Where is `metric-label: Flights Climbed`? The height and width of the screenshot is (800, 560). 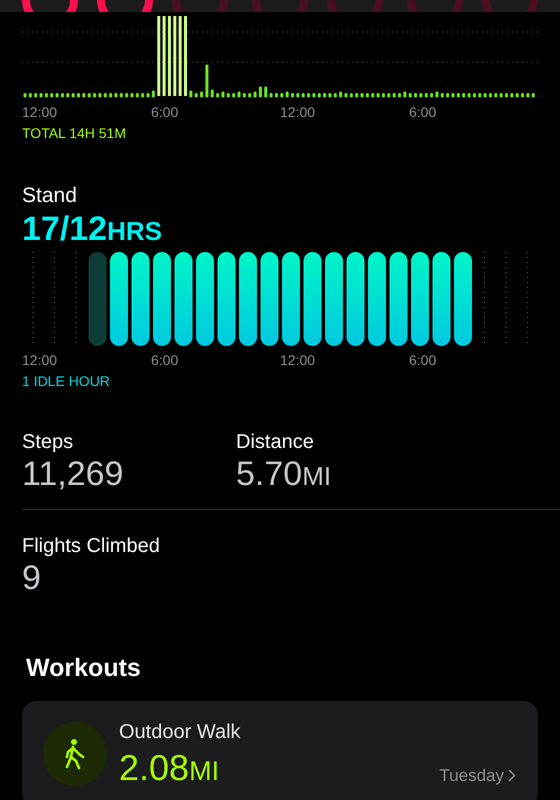 metric-label: Flights Climbed is located at coordinates (91, 546).